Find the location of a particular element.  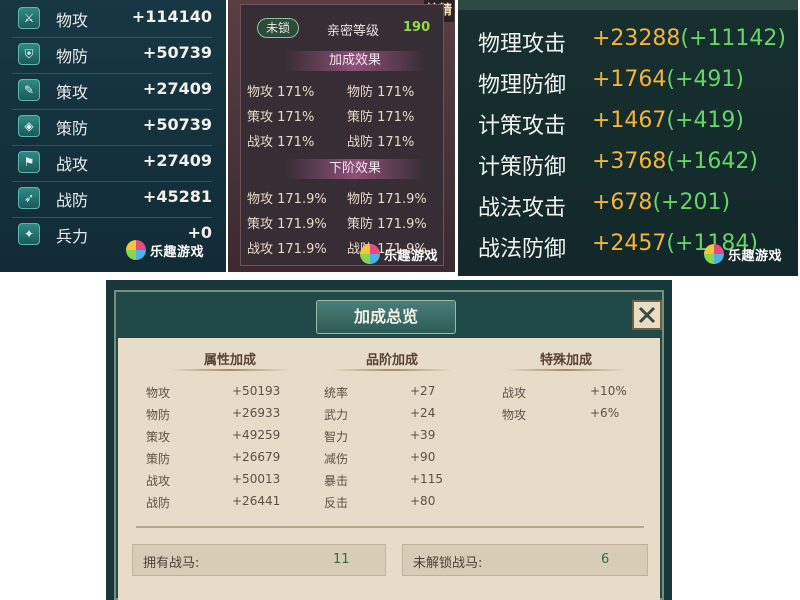

rank-name: 武力 is located at coordinates (336, 415).